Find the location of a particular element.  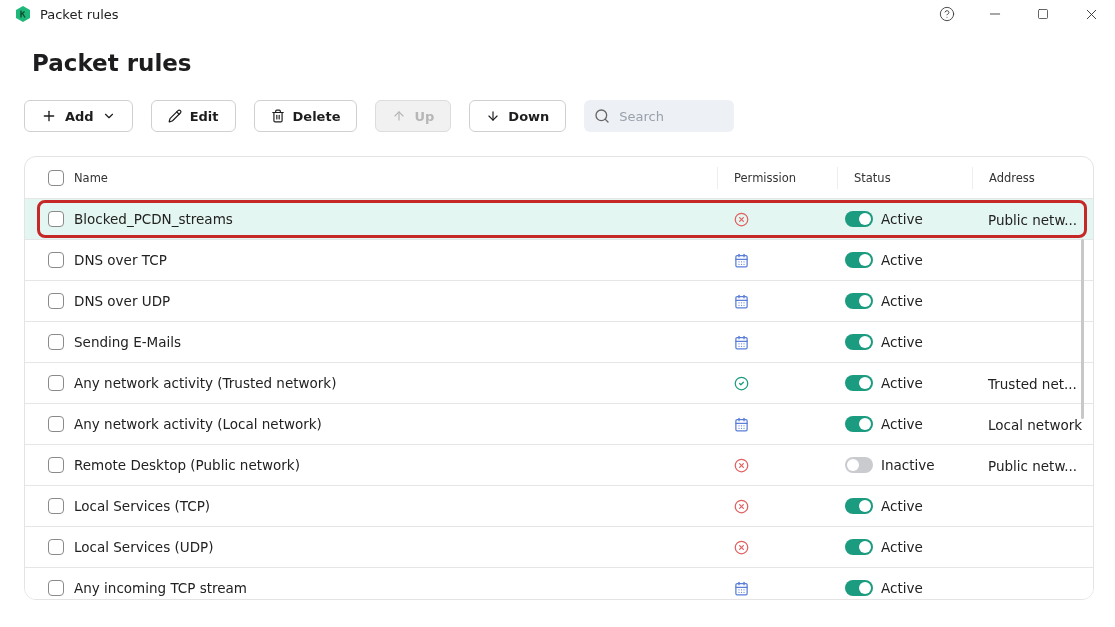

app-logo-icon is located at coordinates (23, 14).